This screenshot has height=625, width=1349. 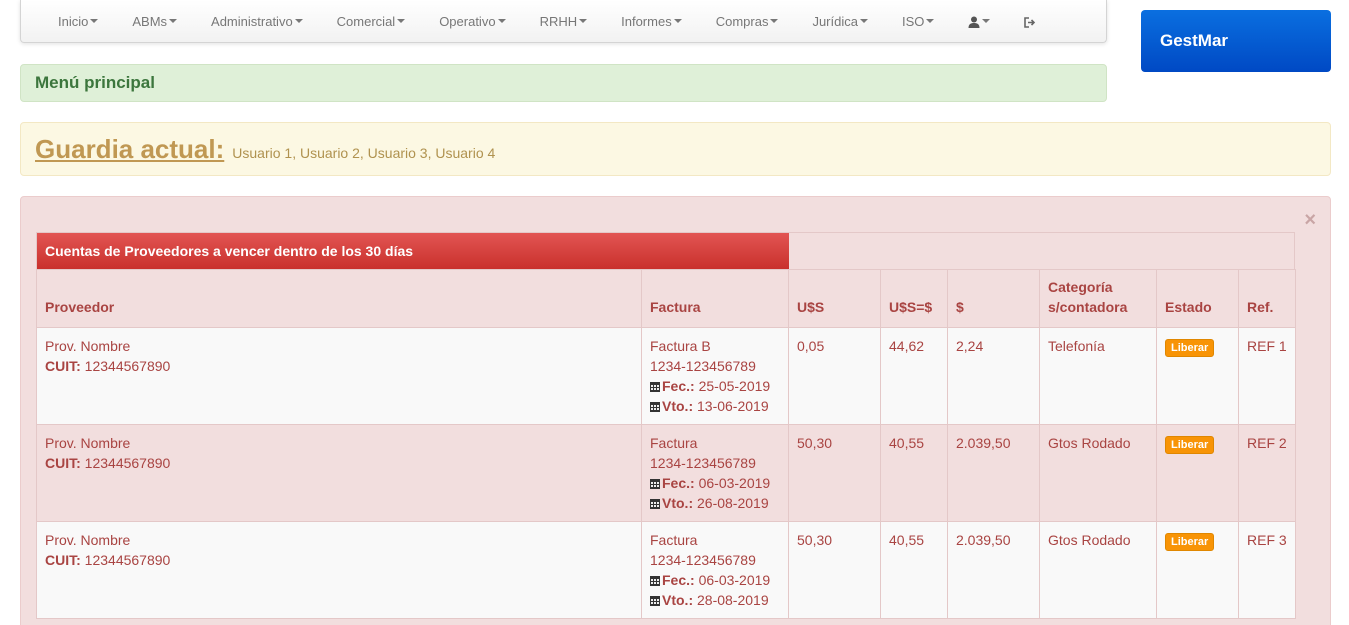 I want to click on factura-fecha: Fec.: 25-05-2019, so click(x=715, y=386).